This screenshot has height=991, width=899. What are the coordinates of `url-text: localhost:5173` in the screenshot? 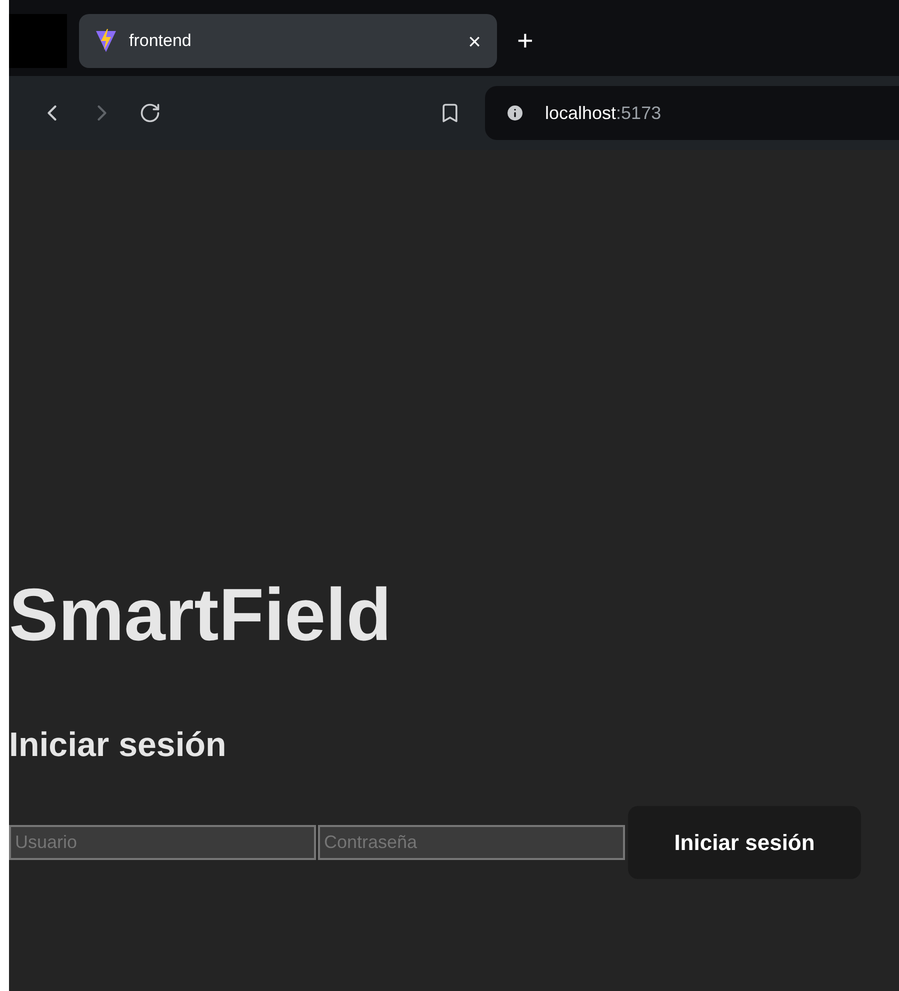 It's located at (603, 113).